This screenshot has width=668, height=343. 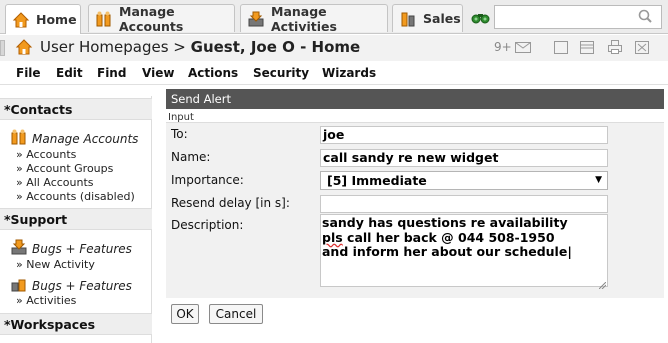 I want to click on sidebar-item-accounts: » Accounts, so click(x=46, y=154).